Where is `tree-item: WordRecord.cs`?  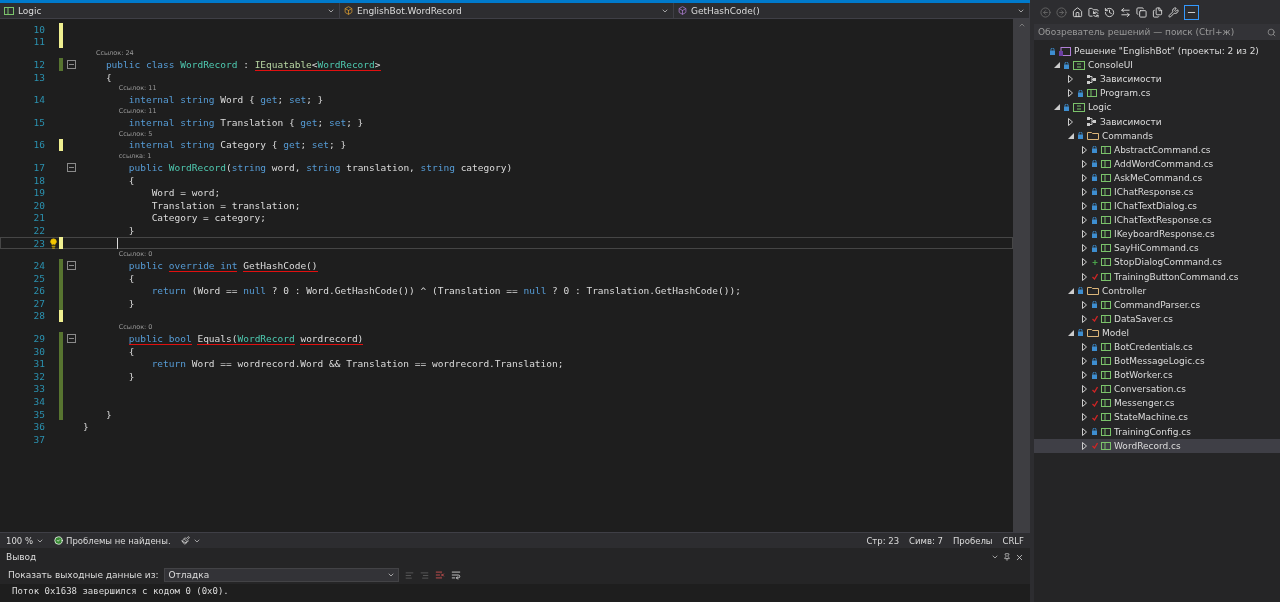 tree-item: WordRecord.cs is located at coordinates (1157, 445).